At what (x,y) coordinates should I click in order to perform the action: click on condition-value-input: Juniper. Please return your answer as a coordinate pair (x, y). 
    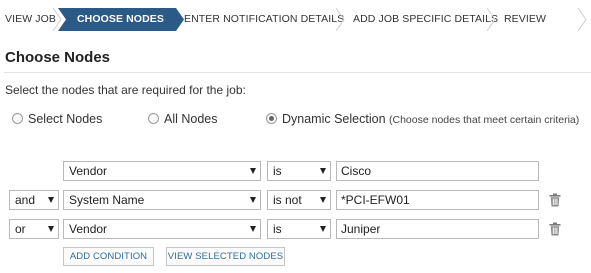
    Looking at the image, I should click on (437, 229).